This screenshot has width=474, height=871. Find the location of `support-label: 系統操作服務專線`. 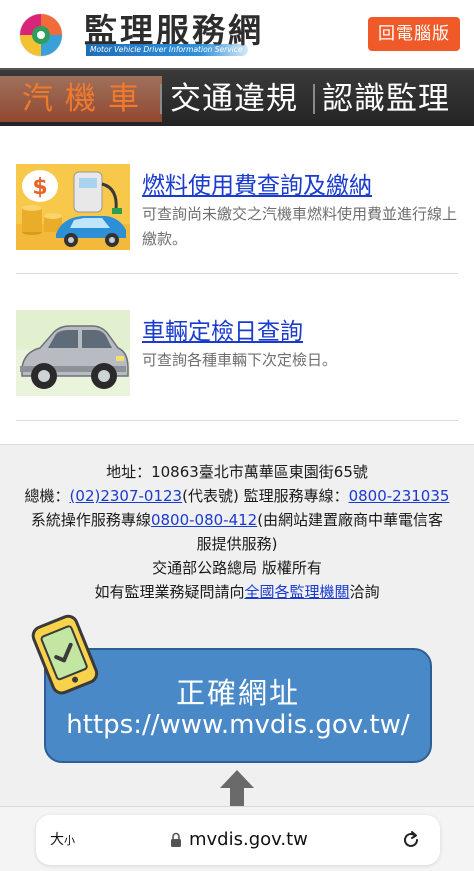

support-label: 系統操作服務專線 is located at coordinates (90, 520).